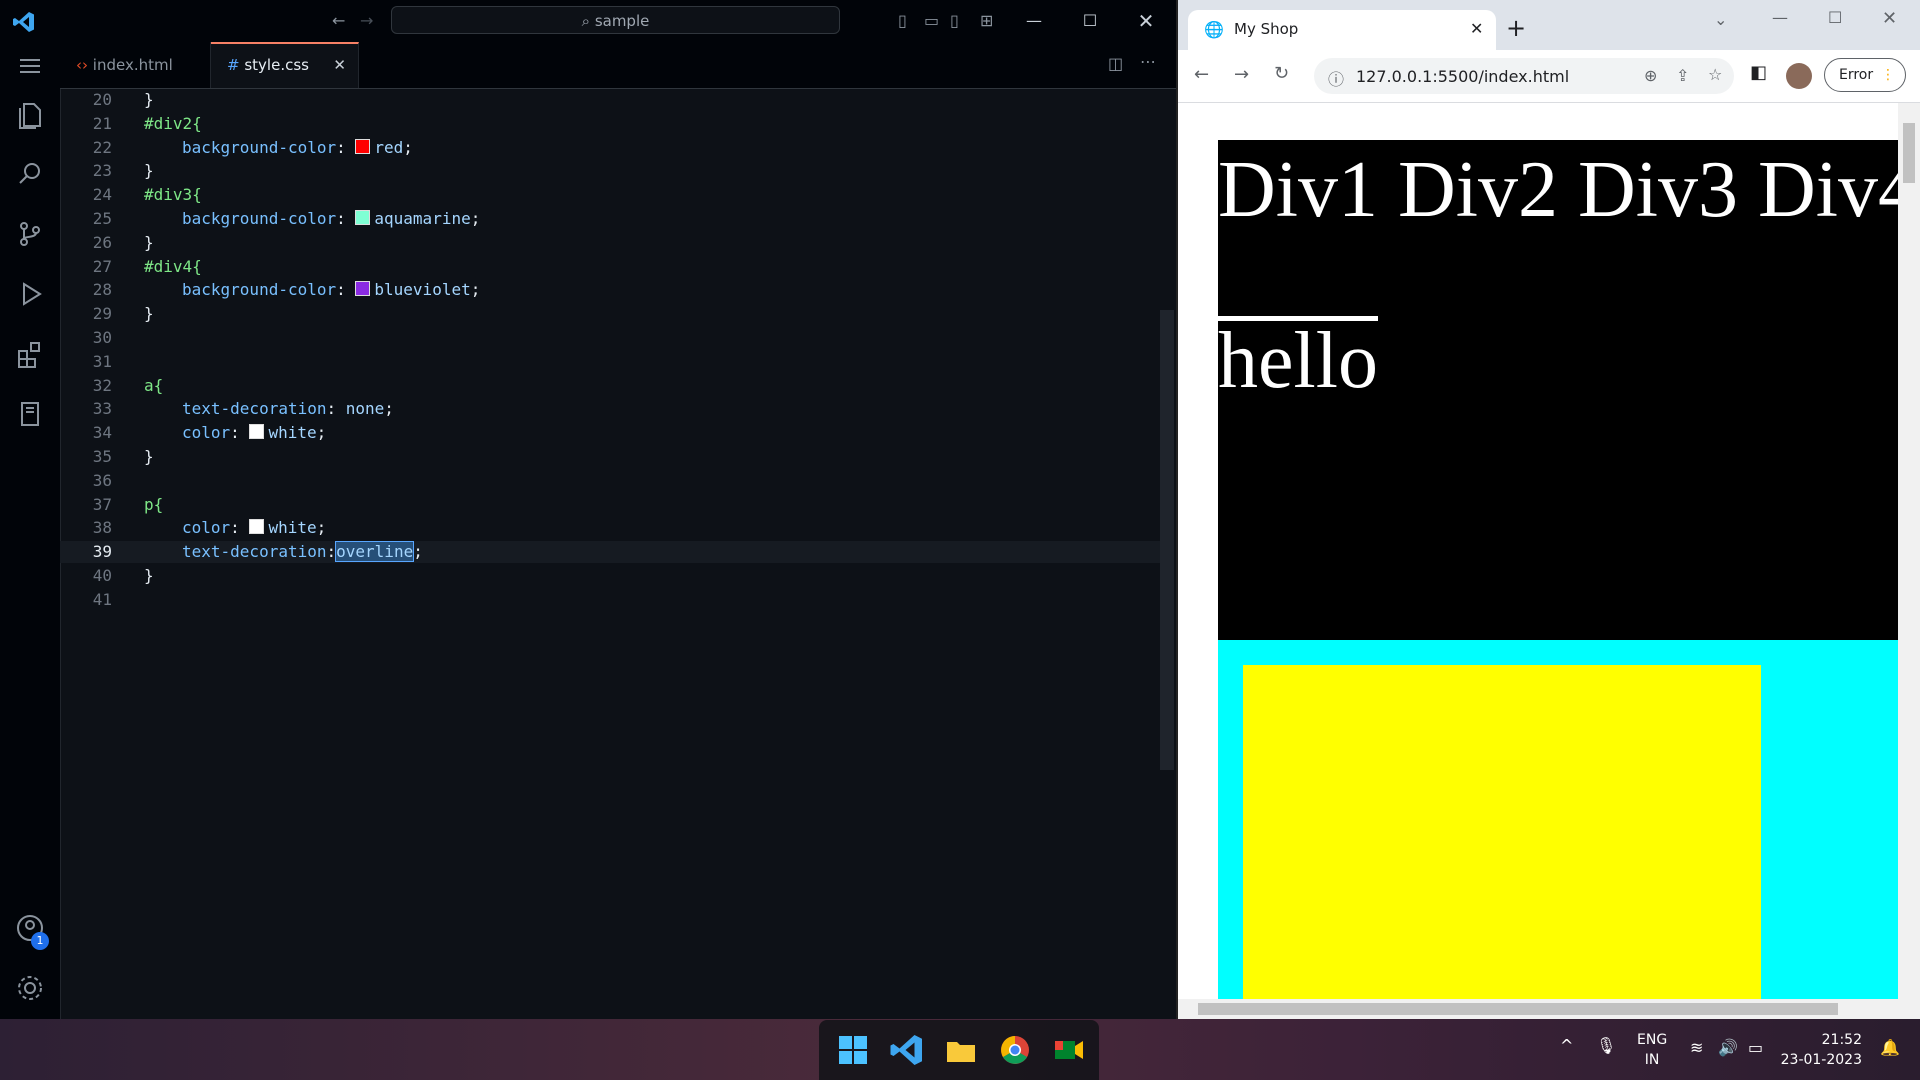 The image size is (1920, 1080). I want to click on toggle-panel-icon: ▭, so click(931, 21).